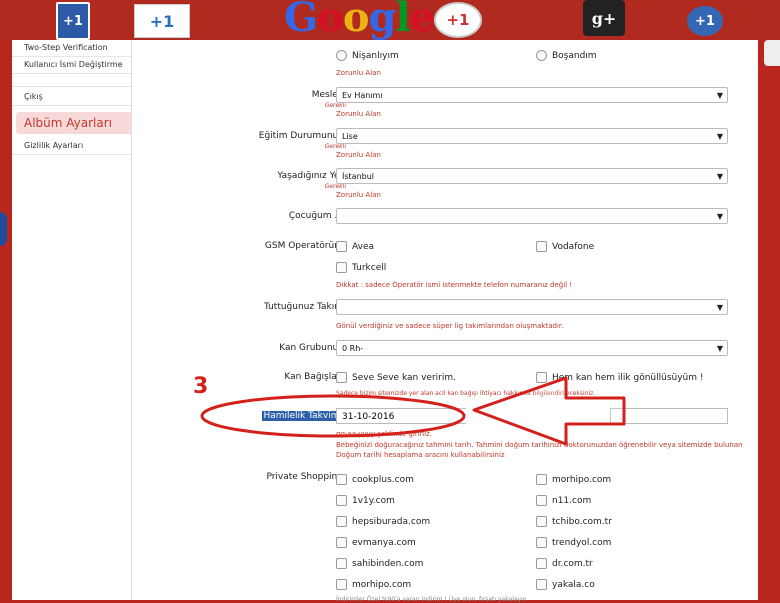  I want to click on radio-engaged: Nişanlıyım, so click(367, 55).